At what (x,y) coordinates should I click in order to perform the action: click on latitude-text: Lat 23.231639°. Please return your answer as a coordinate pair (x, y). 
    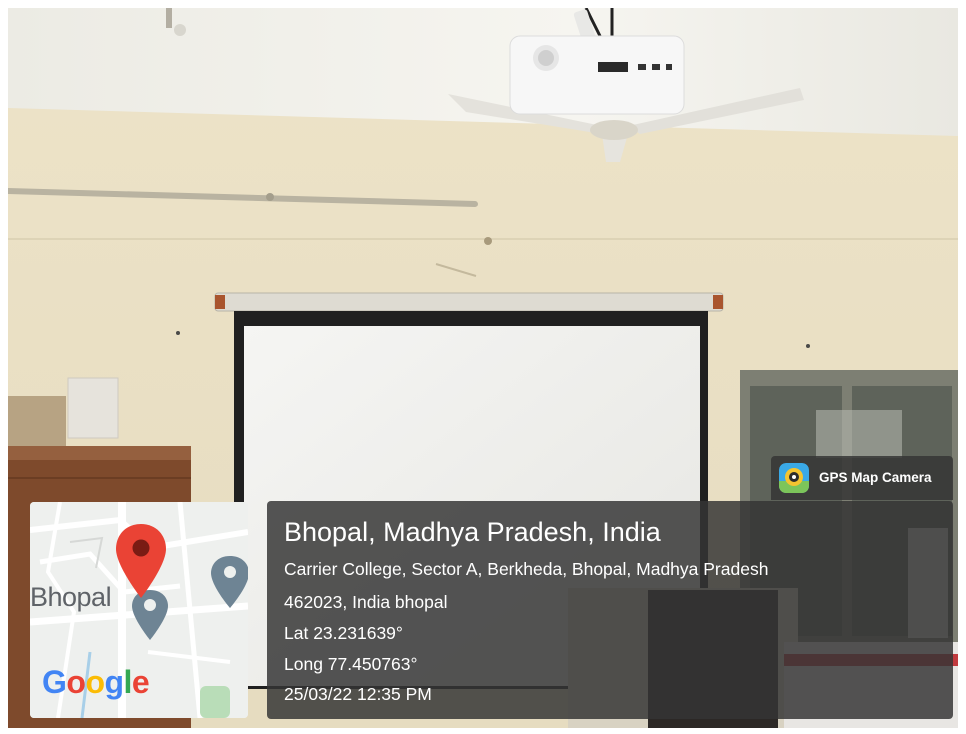
    Looking at the image, I should click on (343, 633).